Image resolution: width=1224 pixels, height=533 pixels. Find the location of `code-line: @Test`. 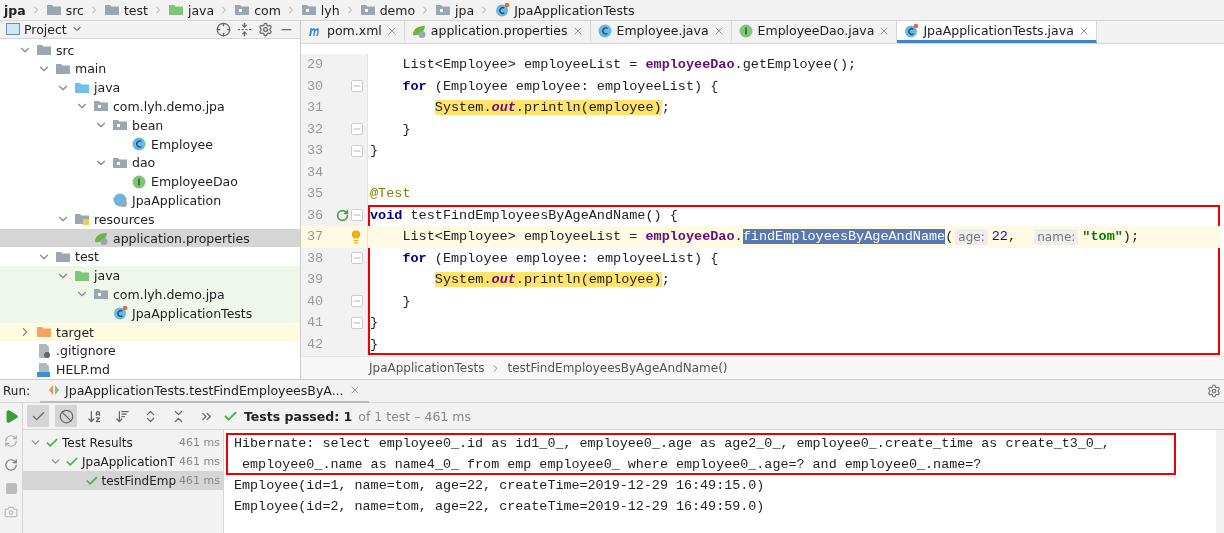

code-line: @Test is located at coordinates (390, 194).